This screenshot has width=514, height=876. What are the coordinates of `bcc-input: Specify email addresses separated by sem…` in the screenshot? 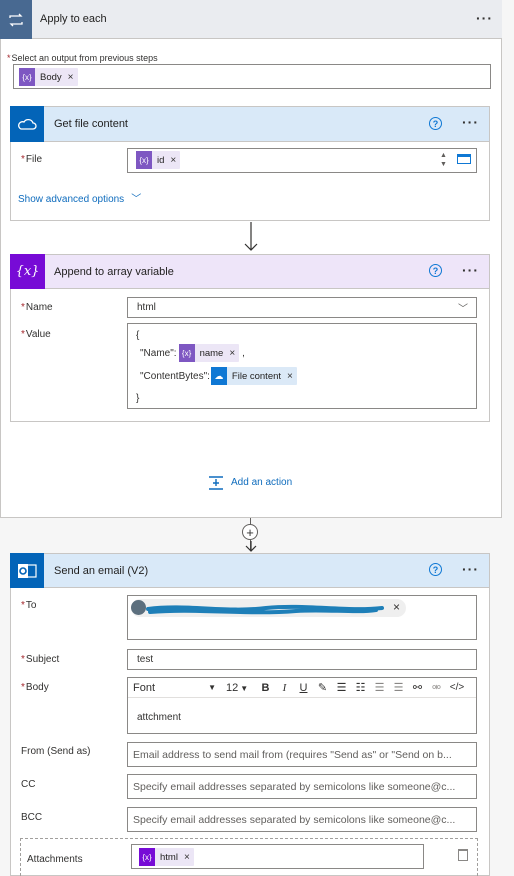 It's located at (302, 819).